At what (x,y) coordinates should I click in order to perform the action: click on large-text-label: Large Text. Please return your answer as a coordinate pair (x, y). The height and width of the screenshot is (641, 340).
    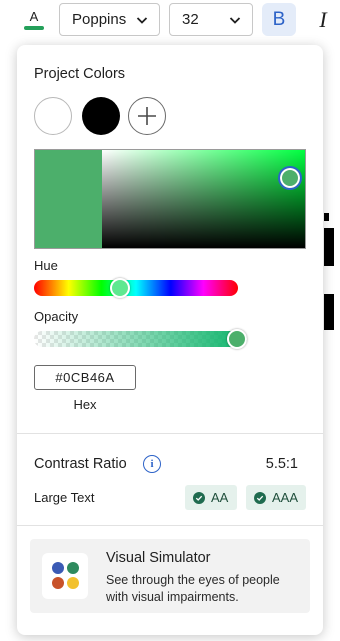
    Looking at the image, I should click on (64, 497).